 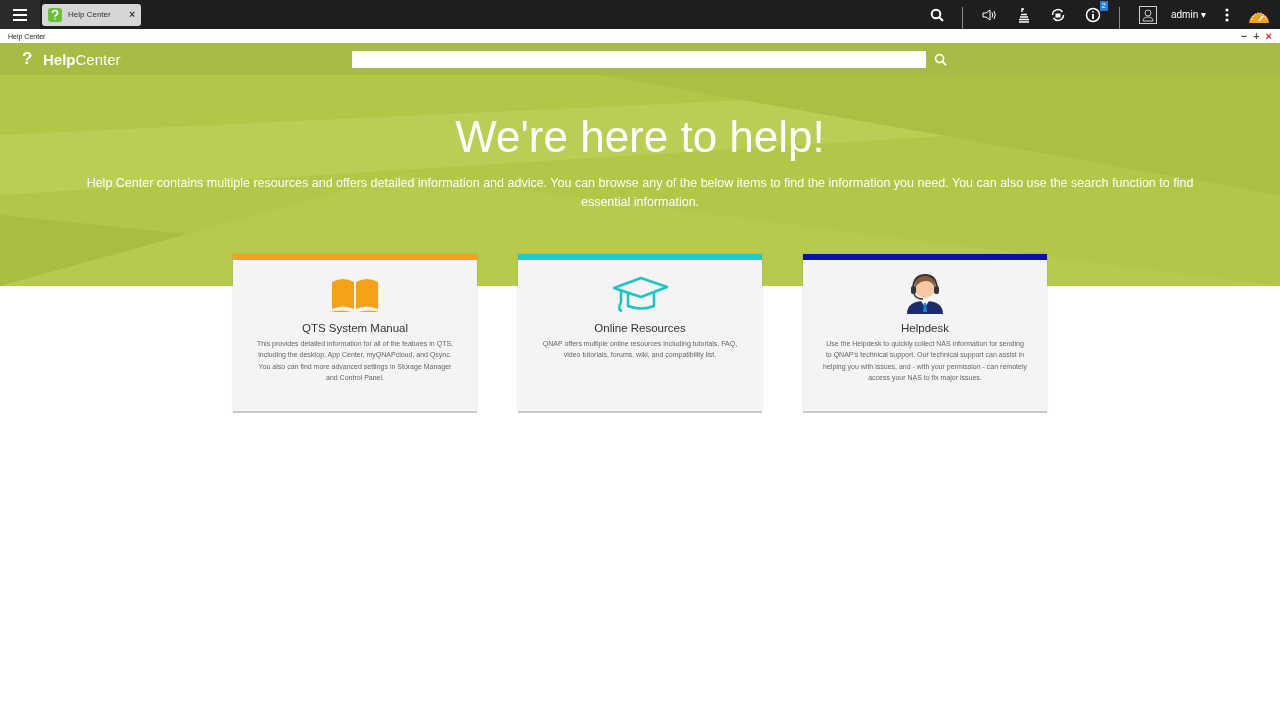 I want to click on tab-label: Help Center, so click(x=90, y=14).